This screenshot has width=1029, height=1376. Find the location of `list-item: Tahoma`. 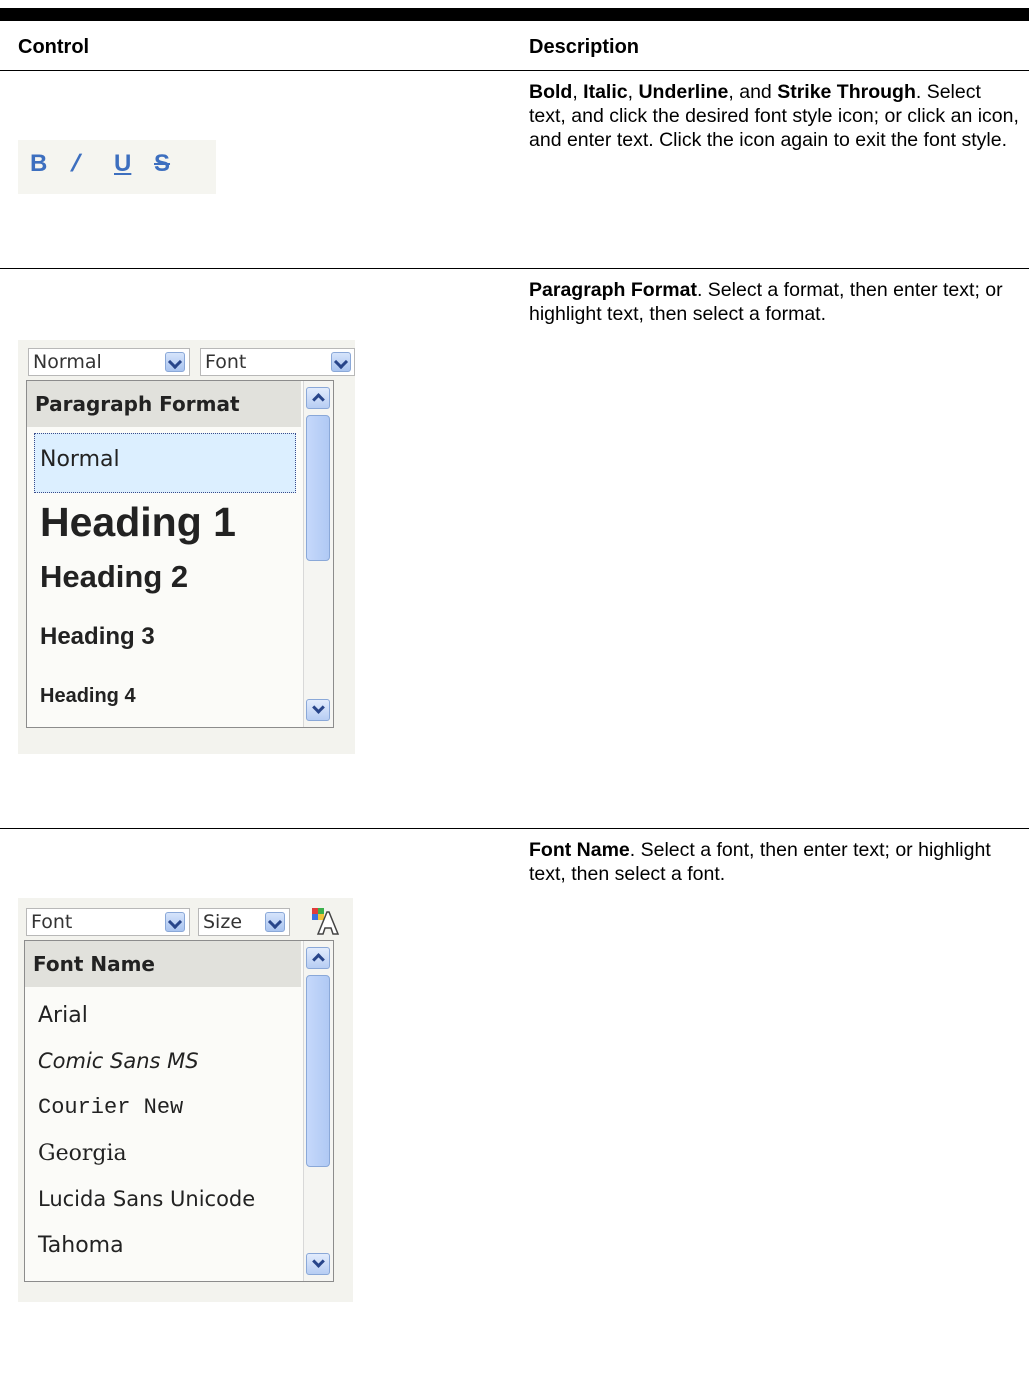

list-item: Tahoma is located at coordinates (81, 1245).